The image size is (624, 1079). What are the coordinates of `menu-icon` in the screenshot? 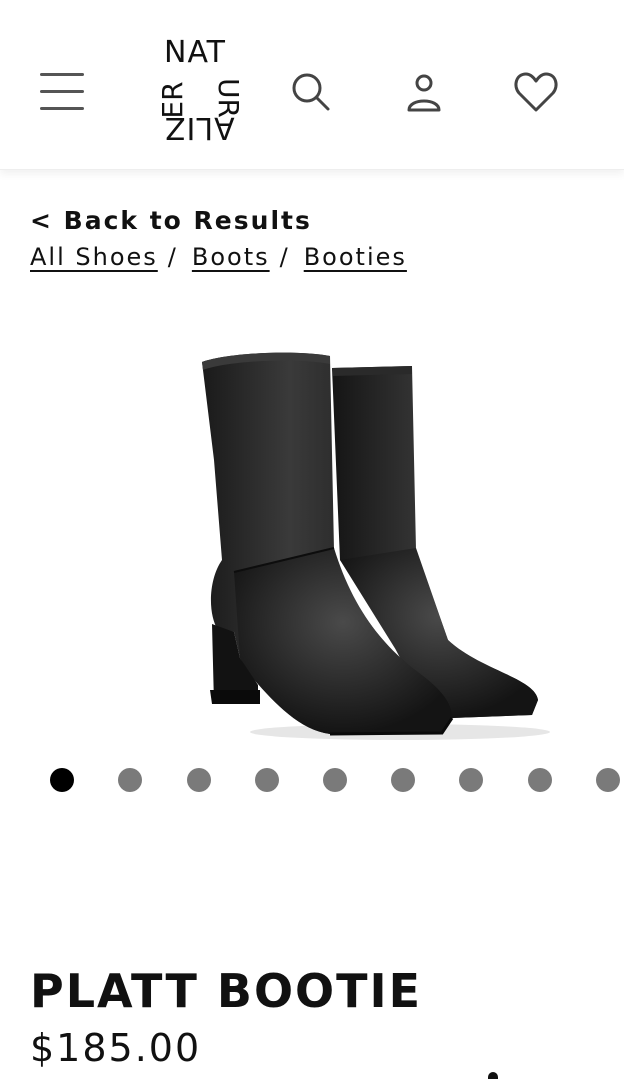 It's located at (63, 92).